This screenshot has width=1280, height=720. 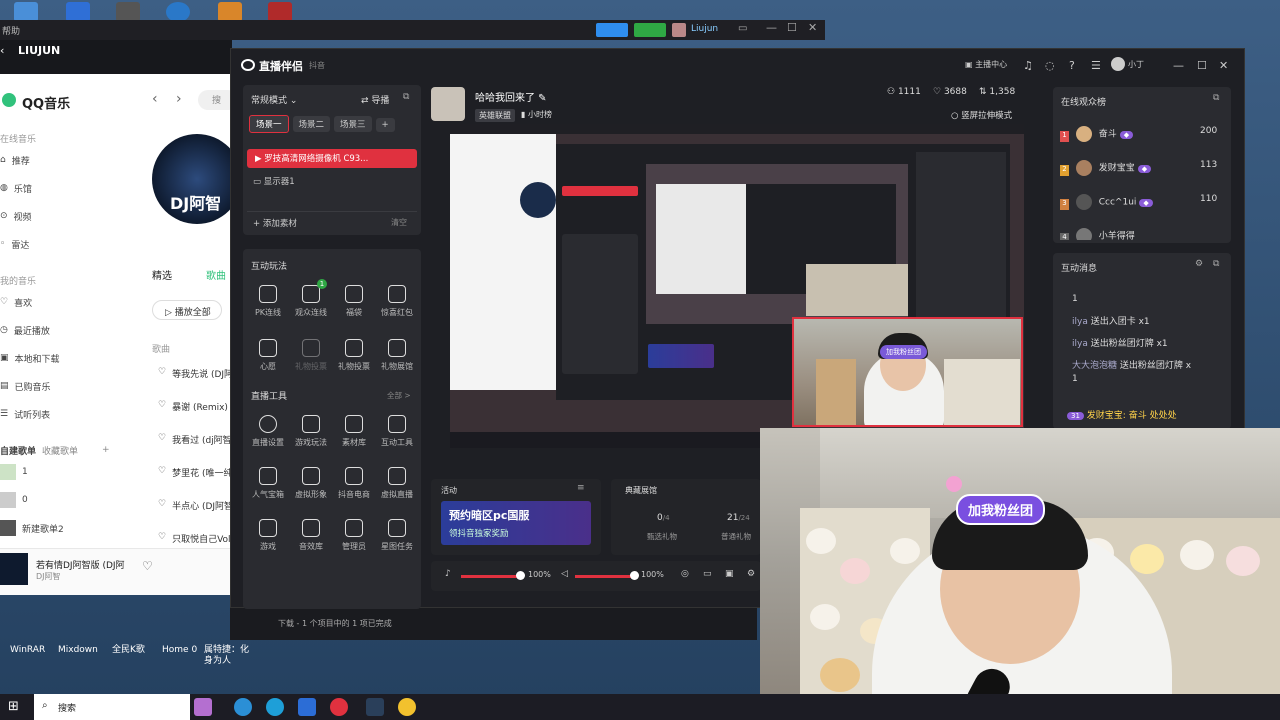 What do you see at coordinates (397, 301) in the screenshot?
I see `tool-red-packet: 惊喜红包` at bounding box center [397, 301].